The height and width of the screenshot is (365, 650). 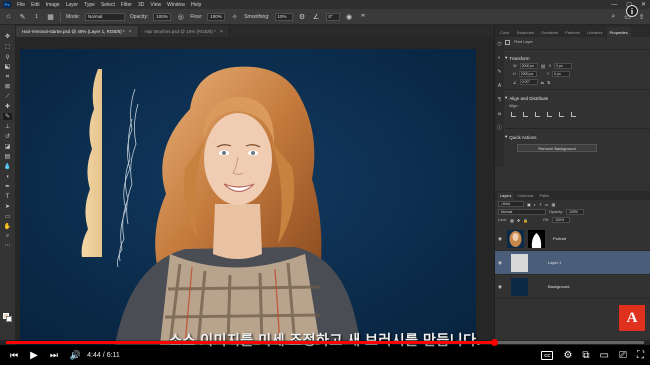 What do you see at coordinates (126, 5) in the screenshot?
I see `menu-filter: Filter` at bounding box center [126, 5].